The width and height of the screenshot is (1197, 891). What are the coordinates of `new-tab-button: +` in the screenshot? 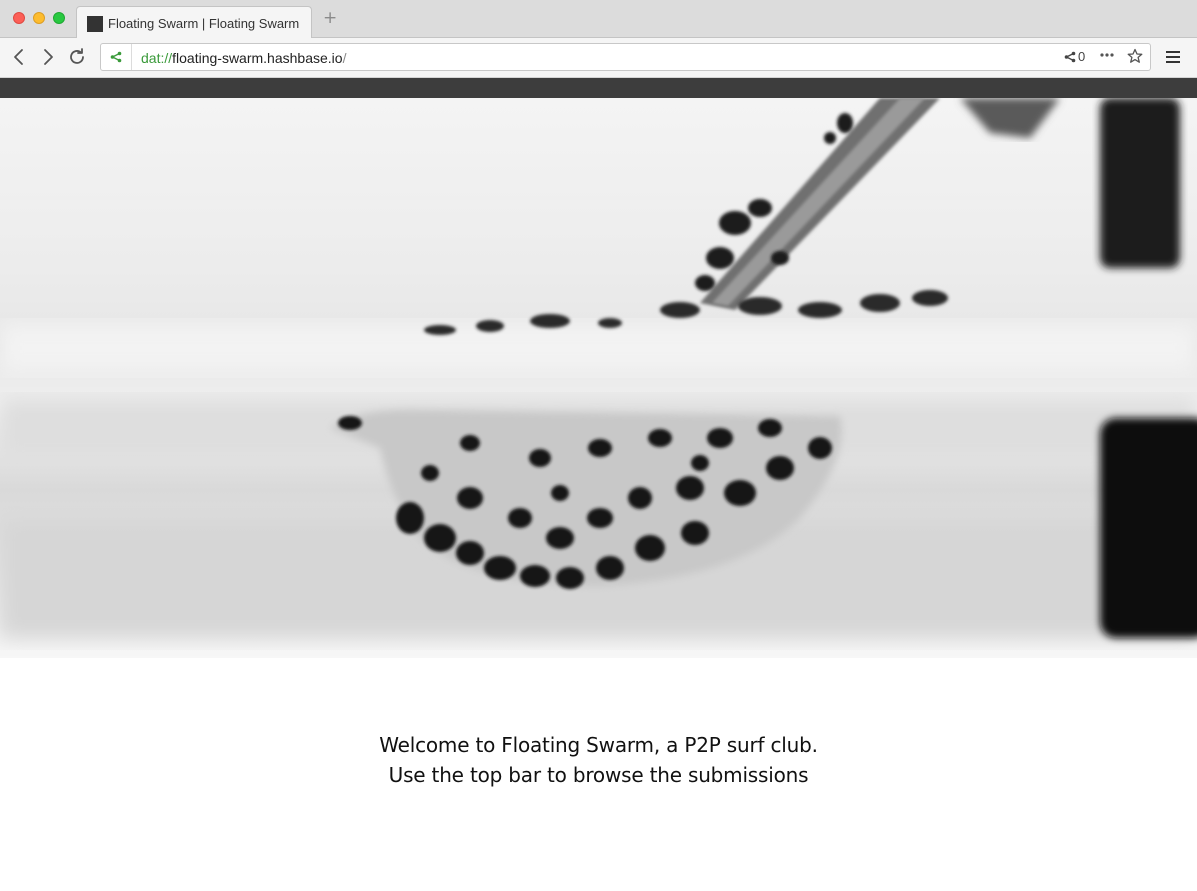 It's located at (330, 18).